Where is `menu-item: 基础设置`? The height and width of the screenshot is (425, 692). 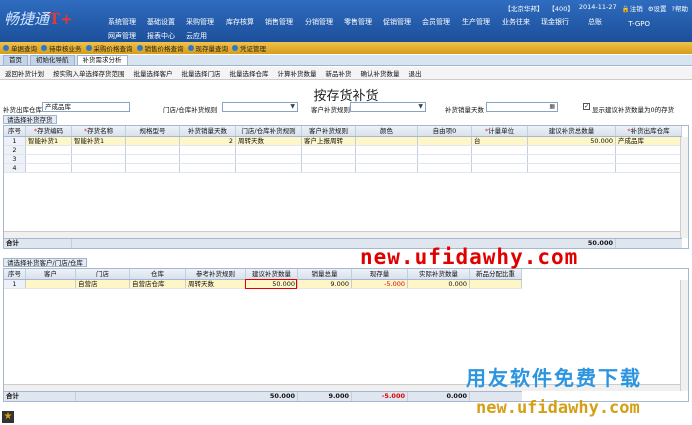
menu-item: 基础设置 is located at coordinates (161, 22).